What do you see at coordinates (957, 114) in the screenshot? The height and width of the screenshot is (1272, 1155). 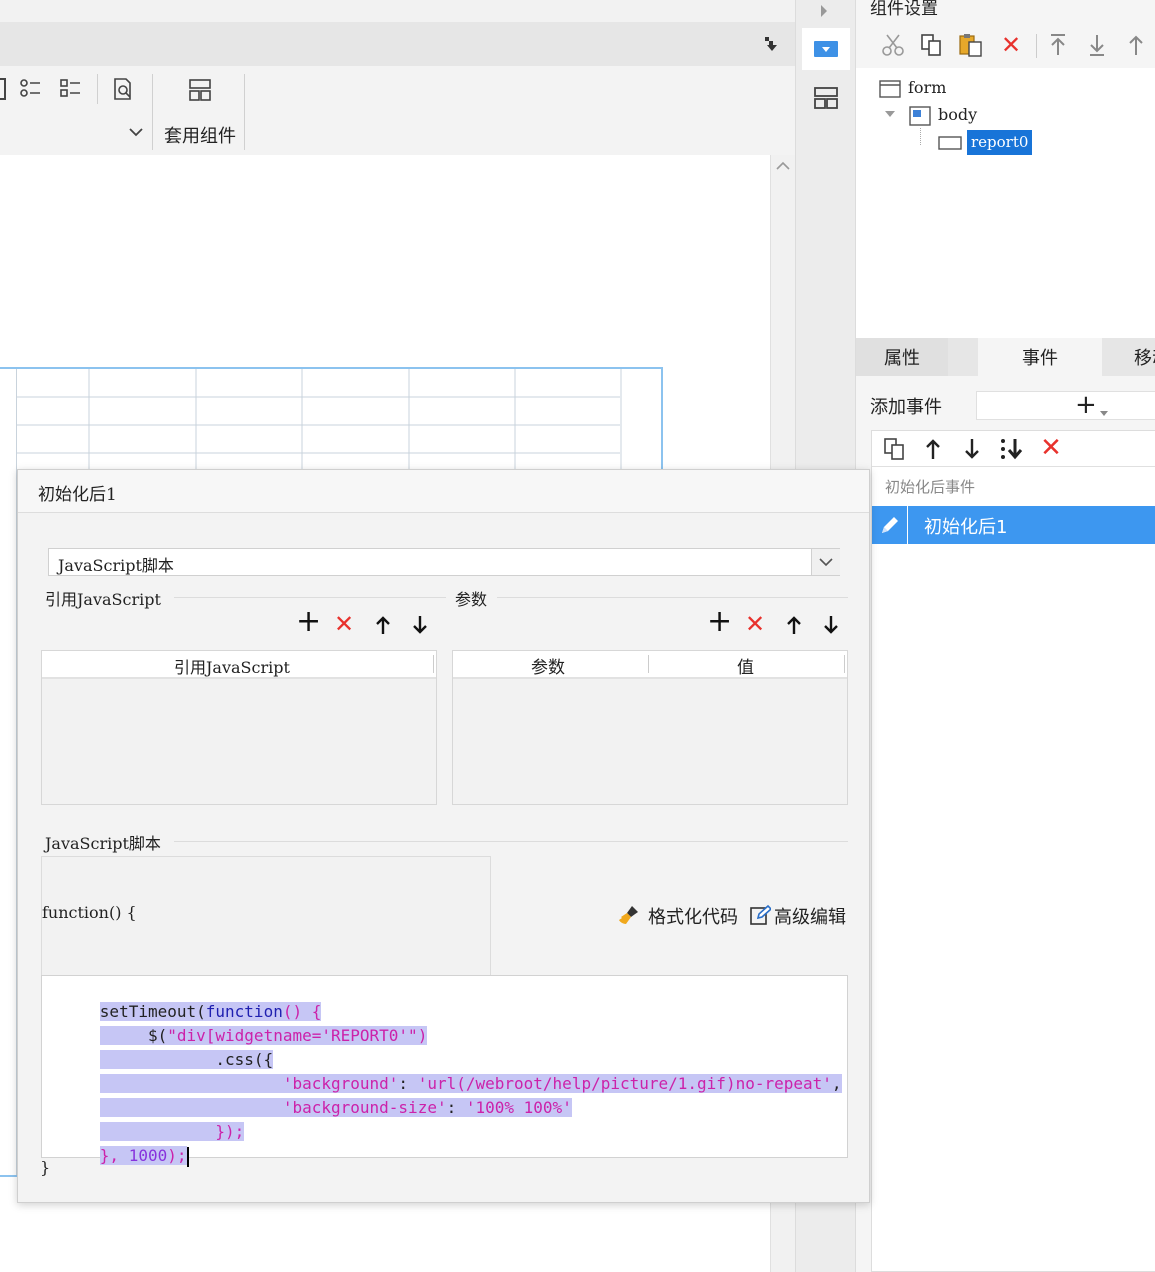 I see `tree-node-body: body` at bounding box center [957, 114].